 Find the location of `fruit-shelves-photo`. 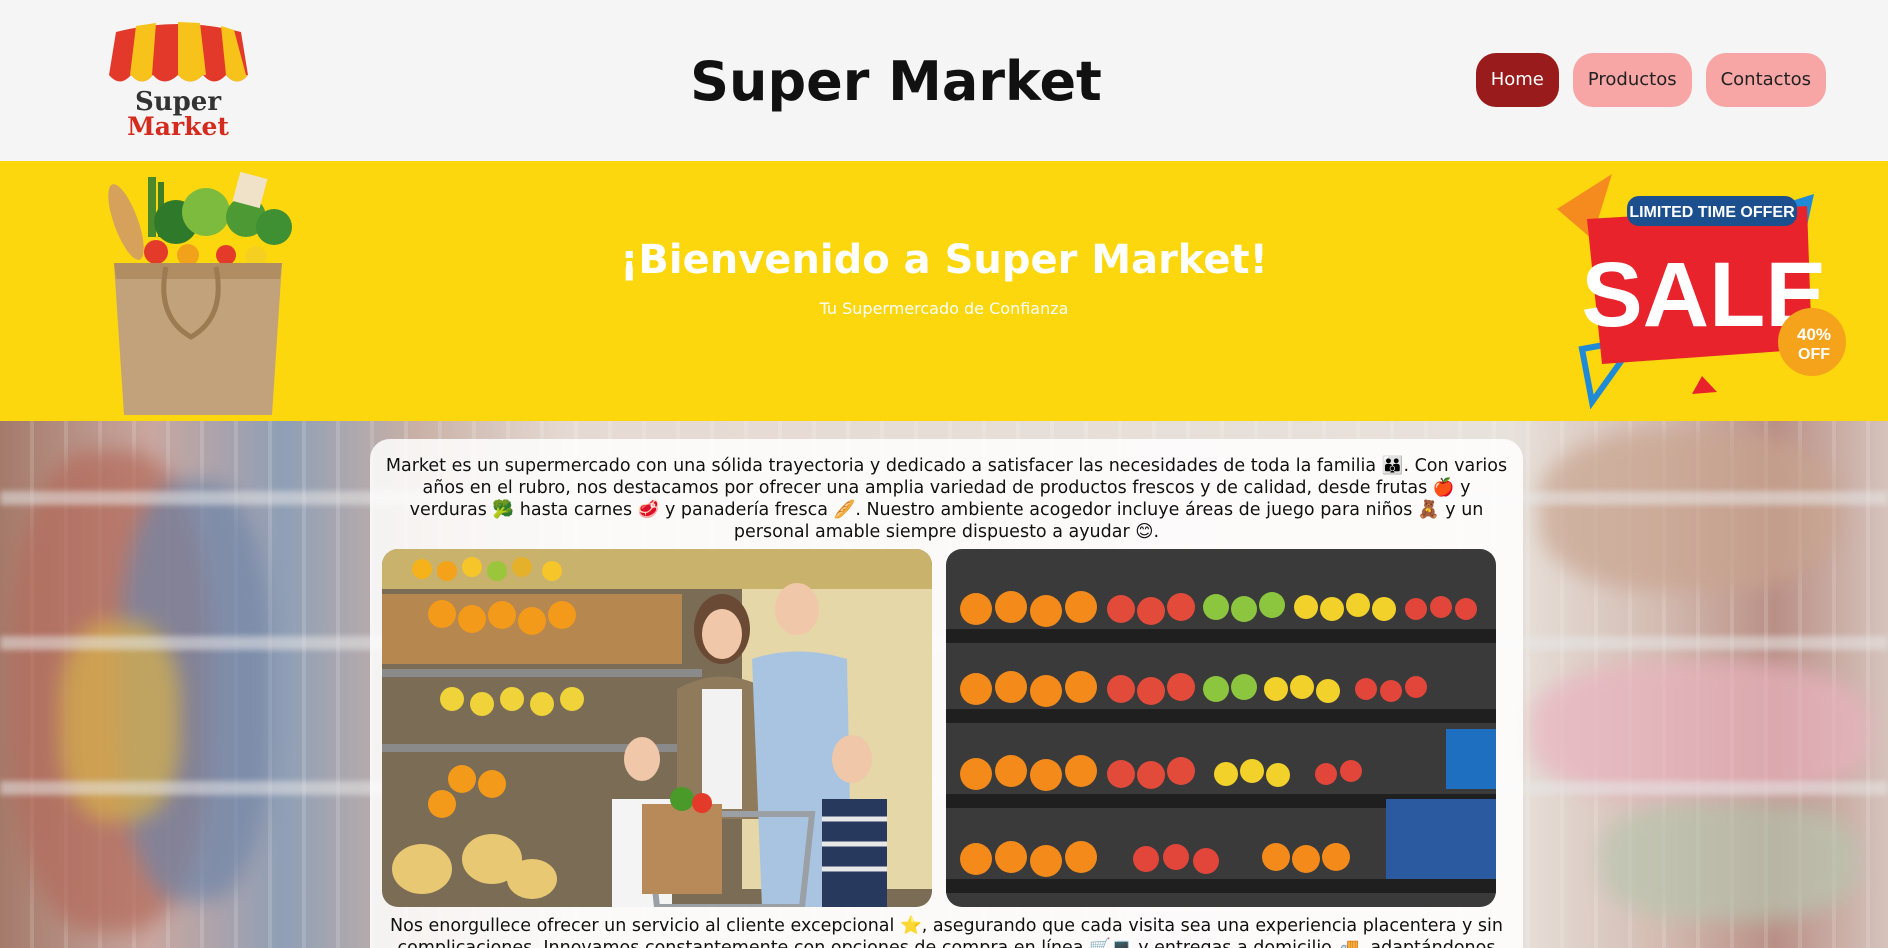

fruit-shelves-photo is located at coordinates (1221, 728).